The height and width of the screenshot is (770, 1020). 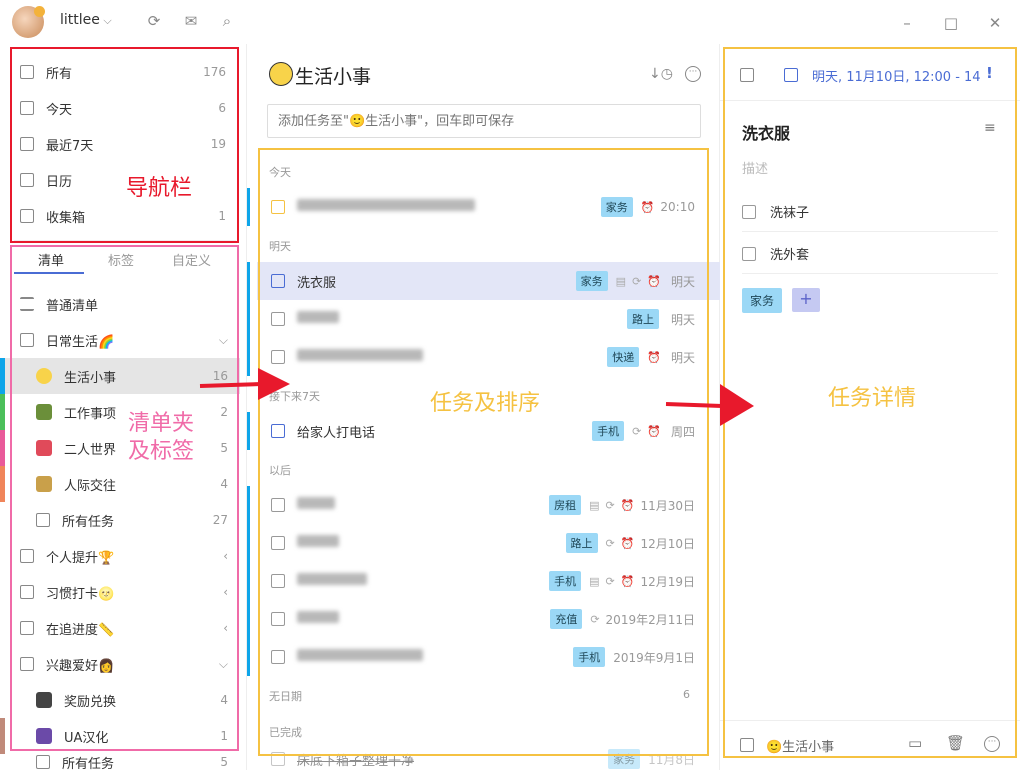 What do you see at coordinates (124, 145) in the screenshot?
I see `nav-highlight-box` at bounding box center [124, 145].